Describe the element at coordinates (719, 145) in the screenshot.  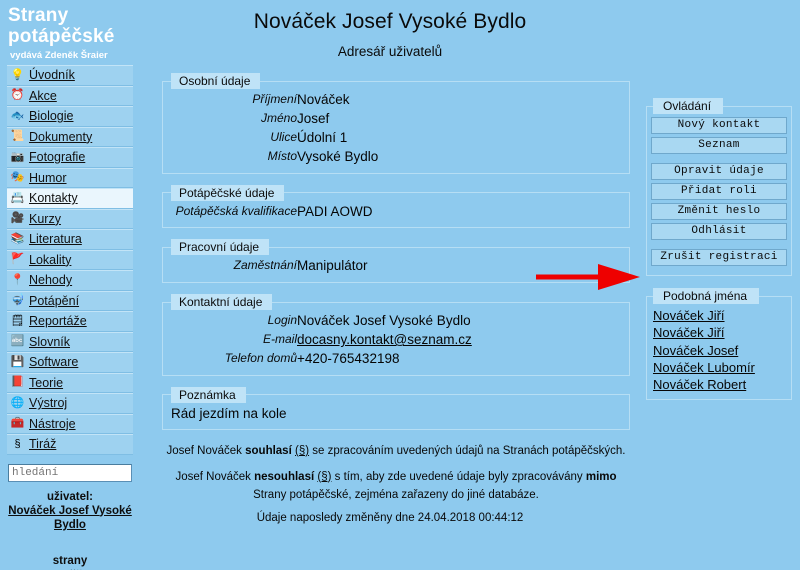
I see `control-button-1: Seznam` at that location.